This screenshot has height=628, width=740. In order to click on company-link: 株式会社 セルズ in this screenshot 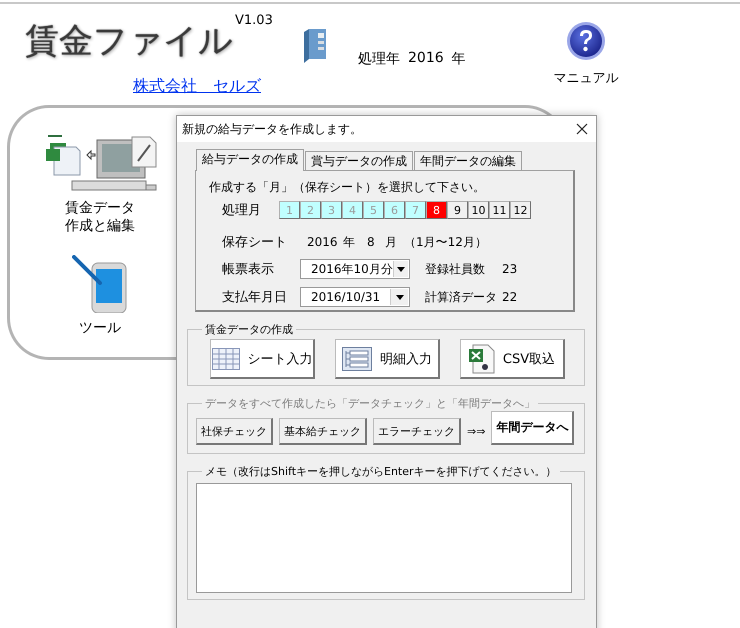, I will do `click(197, 86)`.